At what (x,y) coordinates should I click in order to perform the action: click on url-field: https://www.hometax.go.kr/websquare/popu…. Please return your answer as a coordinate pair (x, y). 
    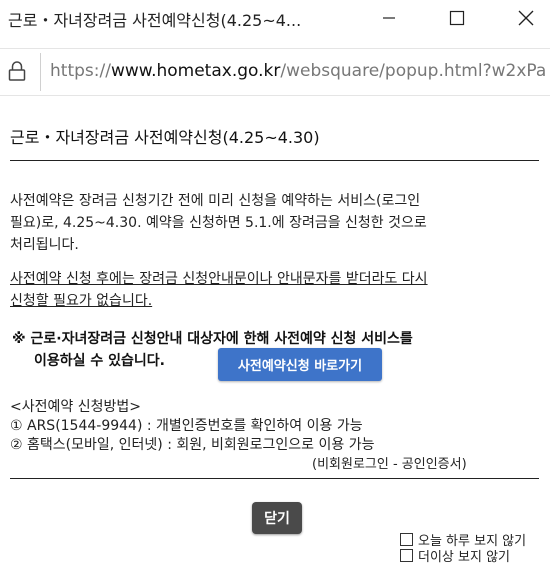
    Looking at the image, I should click on (298, 71).